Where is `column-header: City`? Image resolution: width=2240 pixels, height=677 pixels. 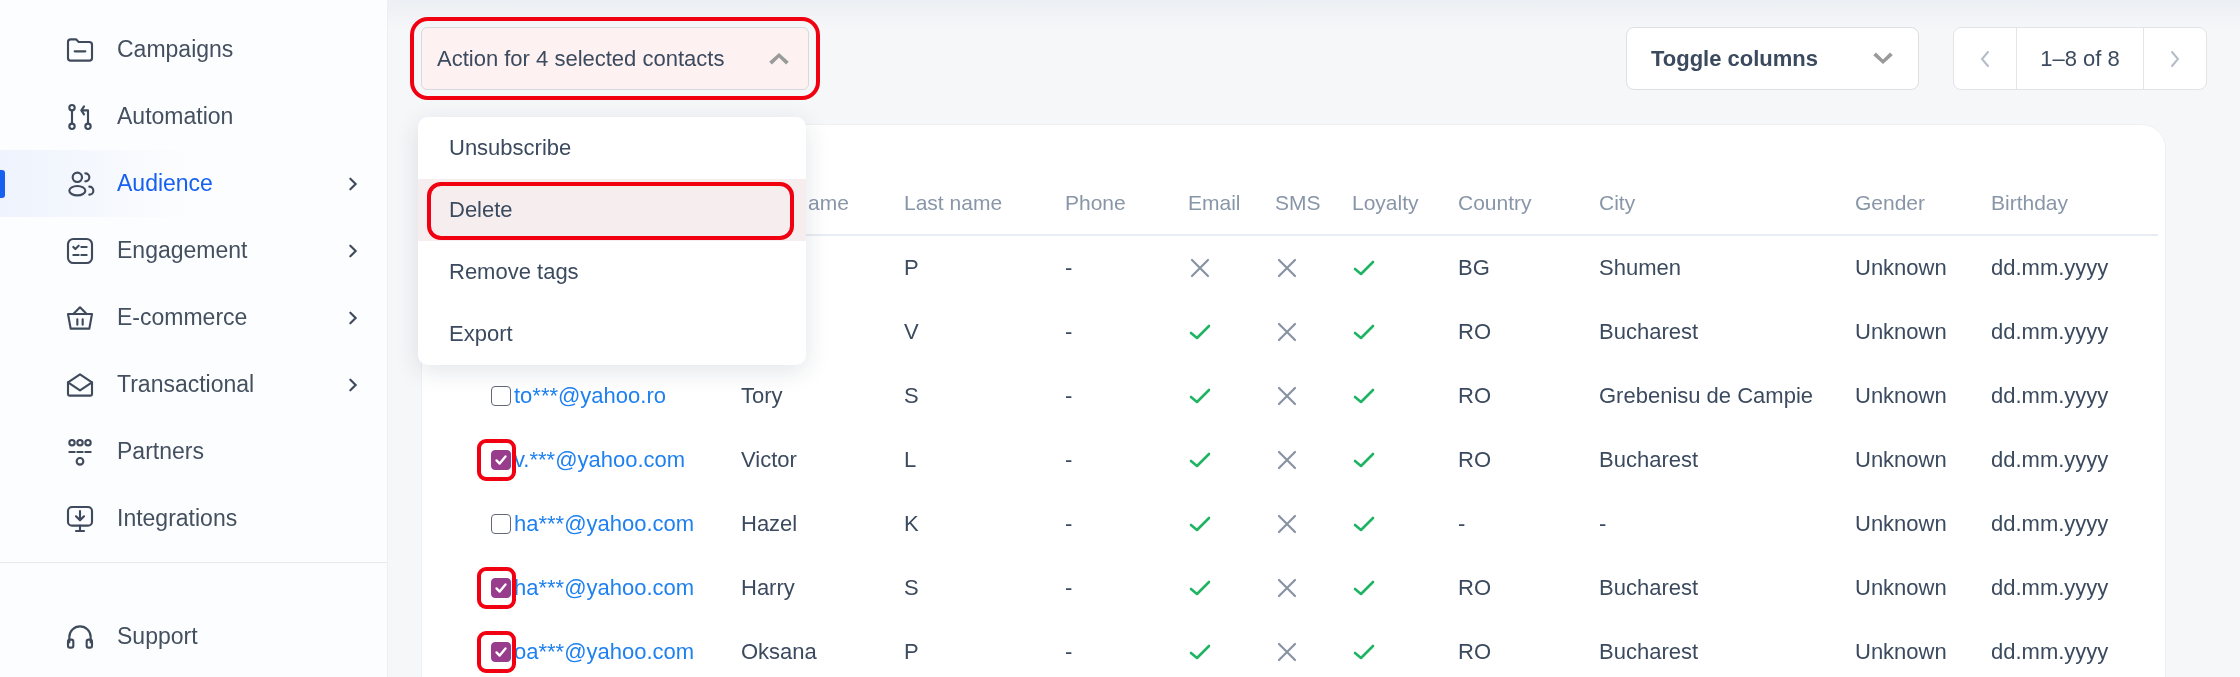 column-header: City is located at coordinates (1618, 203).